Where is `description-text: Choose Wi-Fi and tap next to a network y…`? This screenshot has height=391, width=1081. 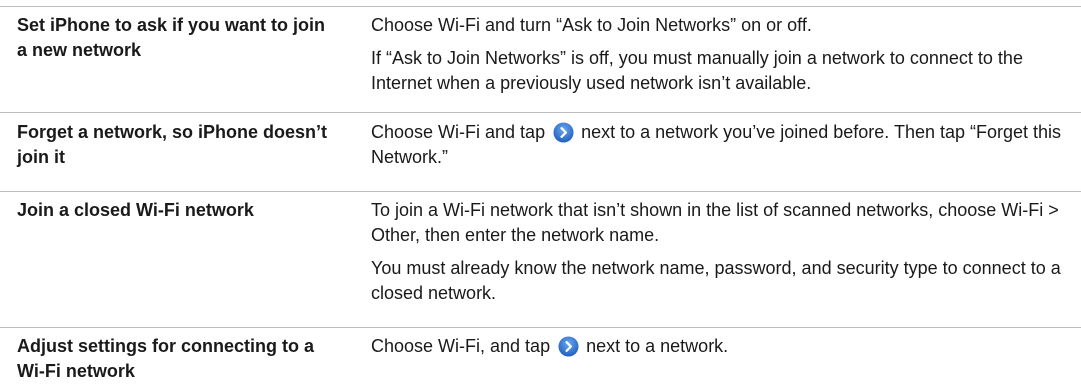 description-text: Choose Wi-Fi and tap next to a network y… is located at coordinates (721, 145).